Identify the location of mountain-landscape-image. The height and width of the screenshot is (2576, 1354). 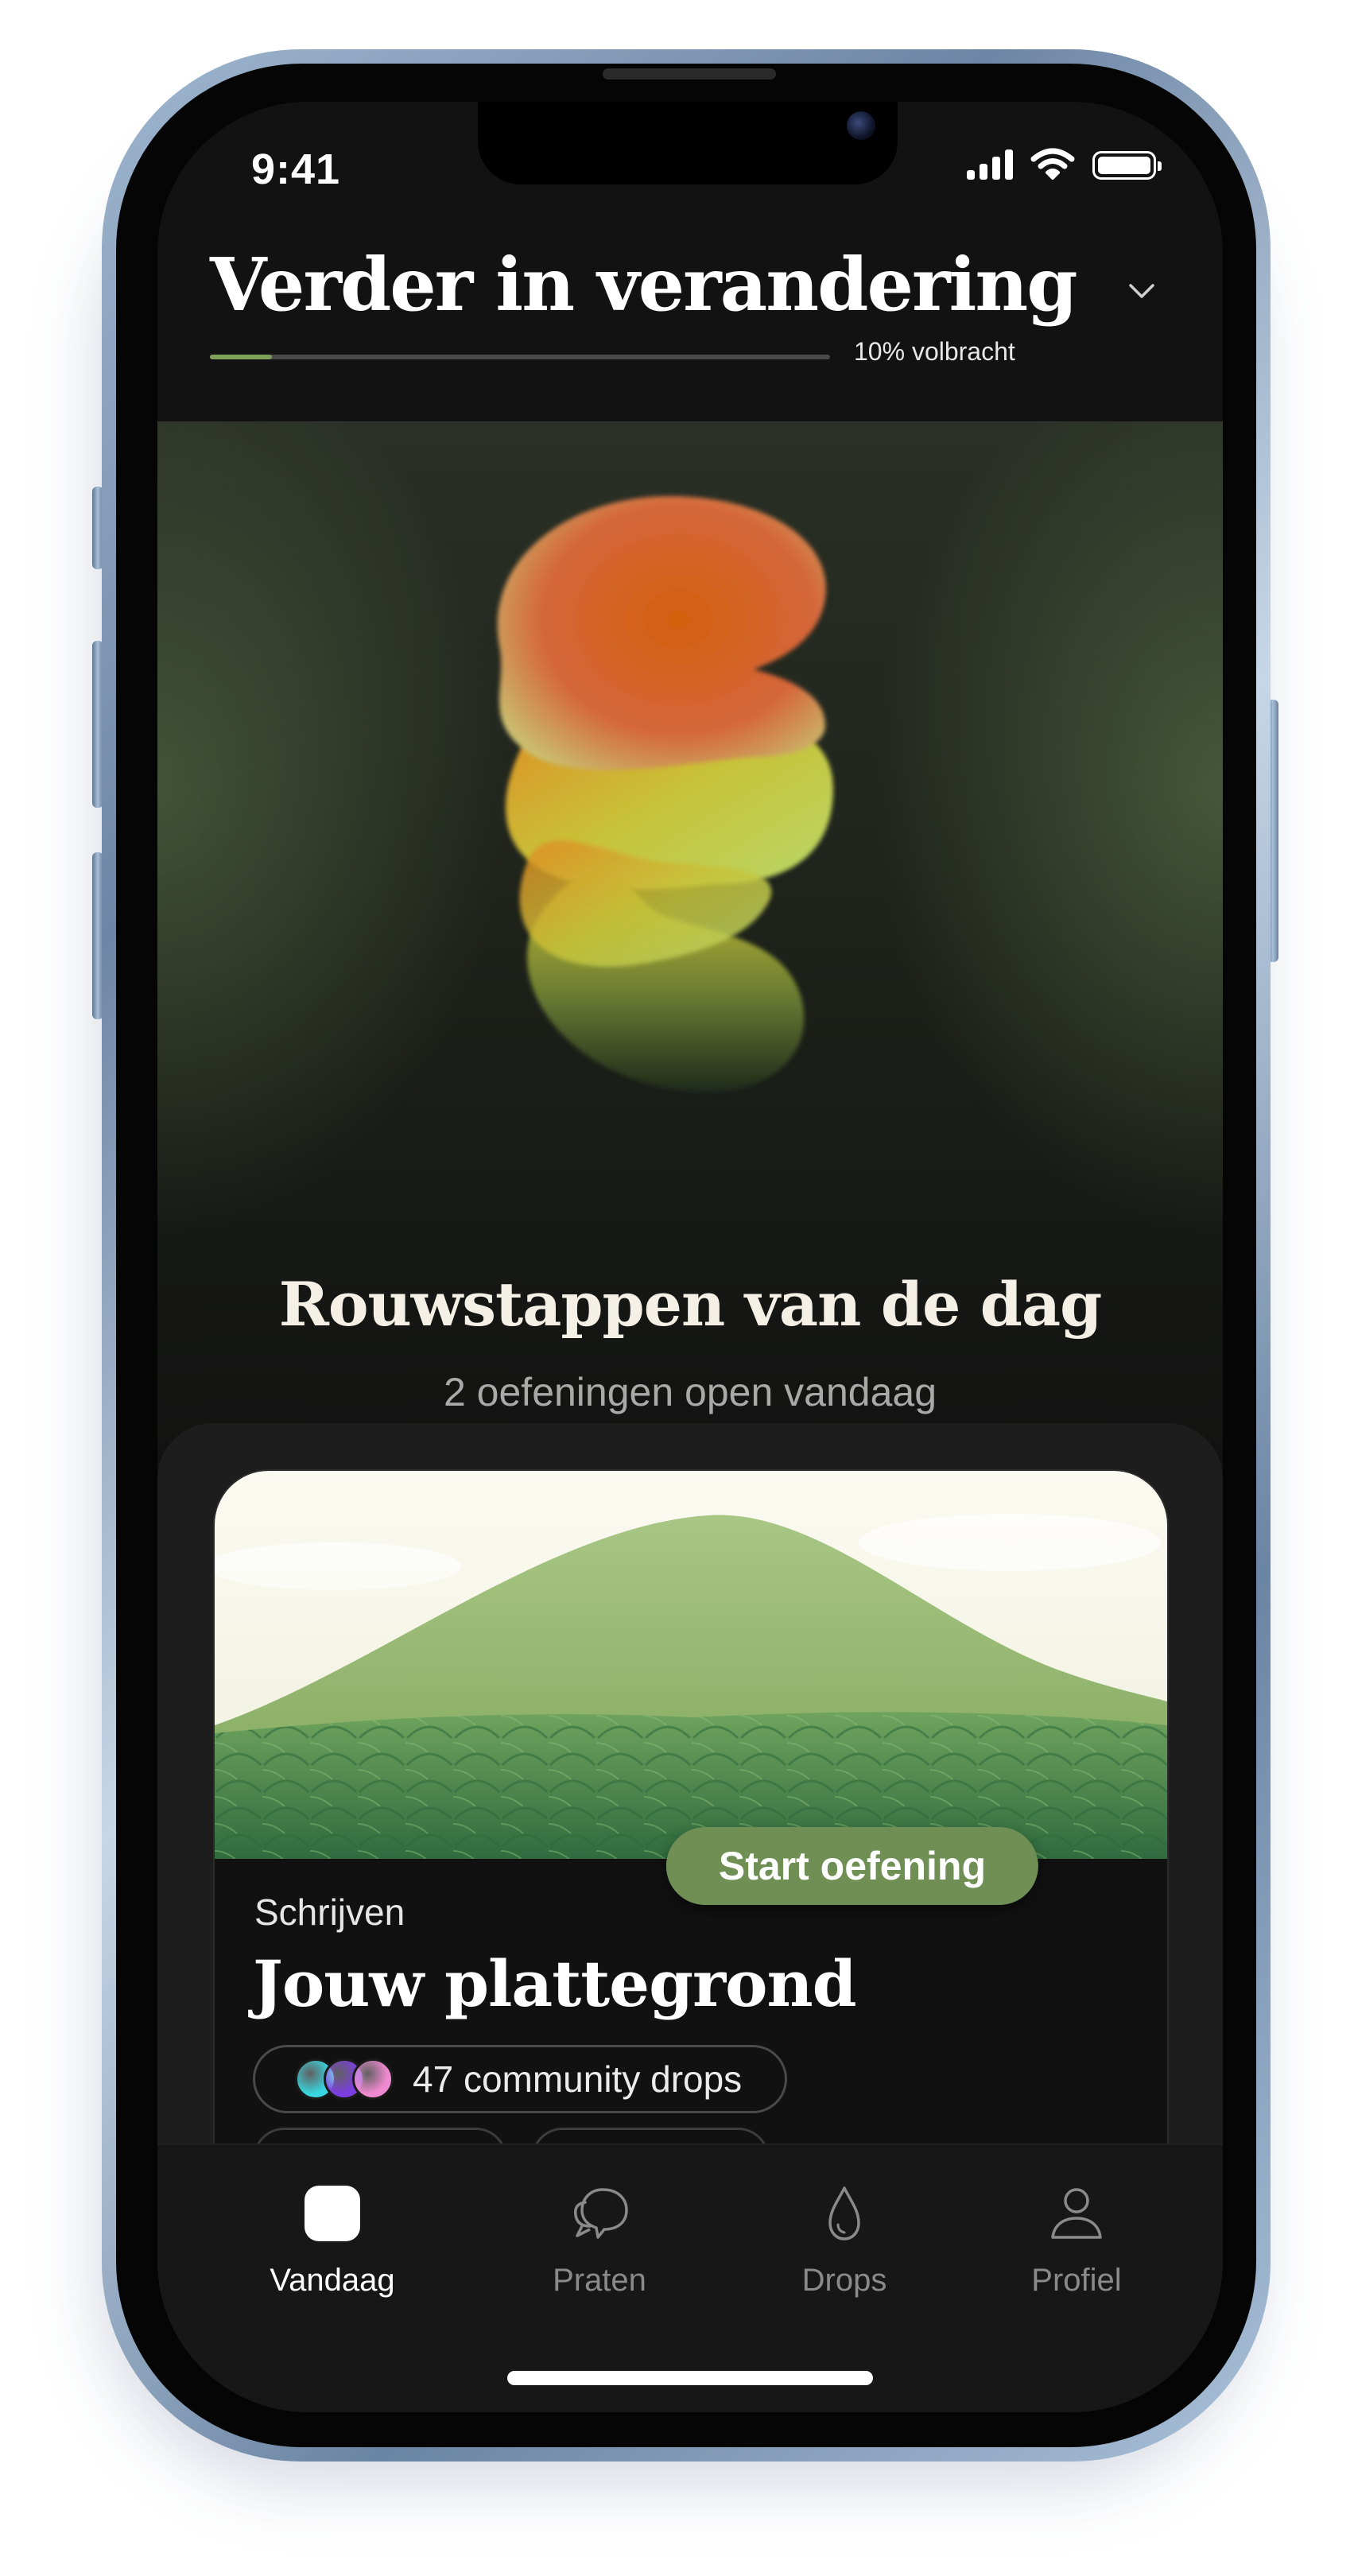
(691, 1665).